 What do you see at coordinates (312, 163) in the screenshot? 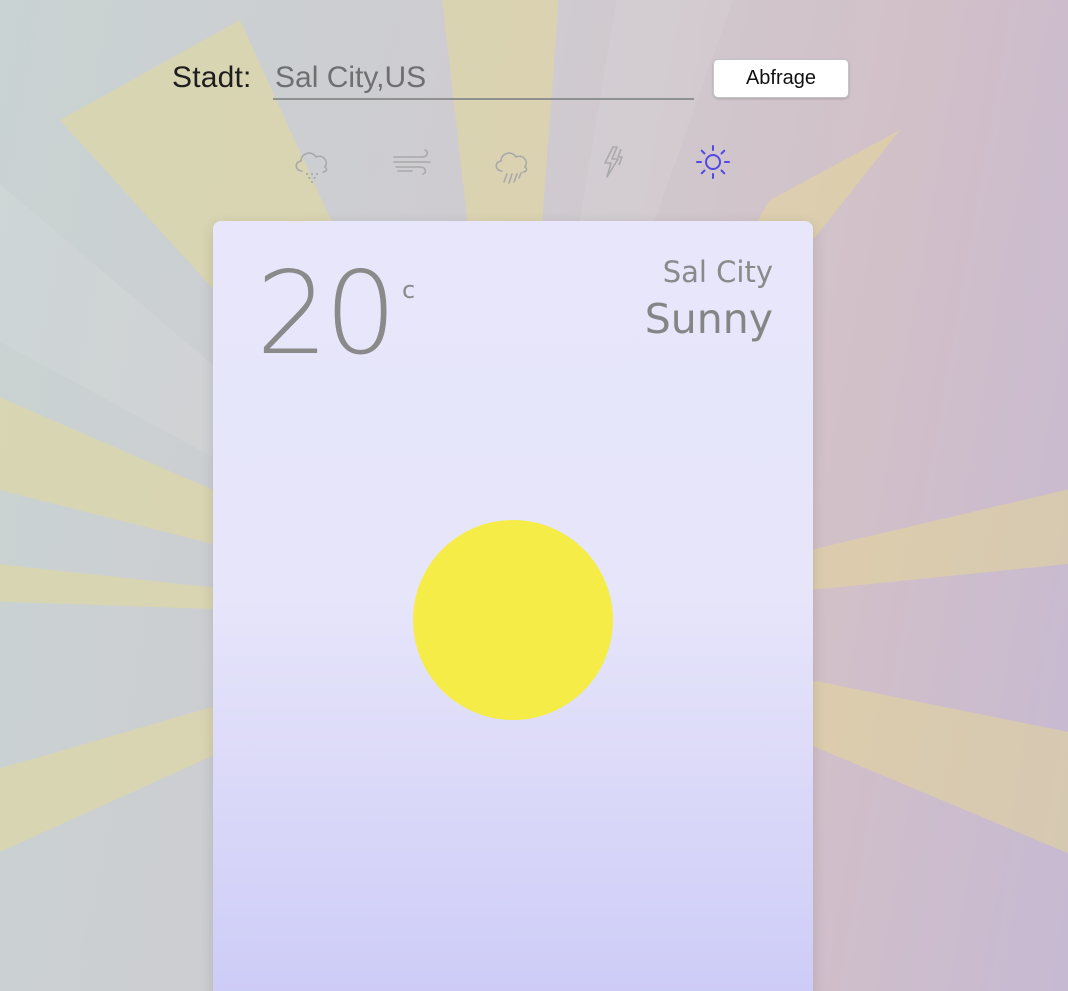
I see `snow-cloud-icon` at bounding box center [312, 163].